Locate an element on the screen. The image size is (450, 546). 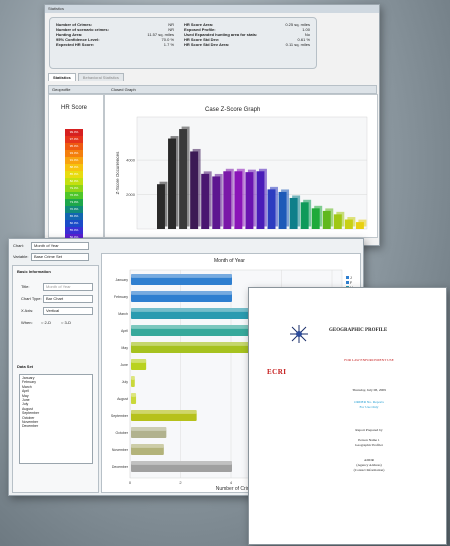
document-title: GEOGRAPHIC PROFILE is located at coordinates (358, 330).